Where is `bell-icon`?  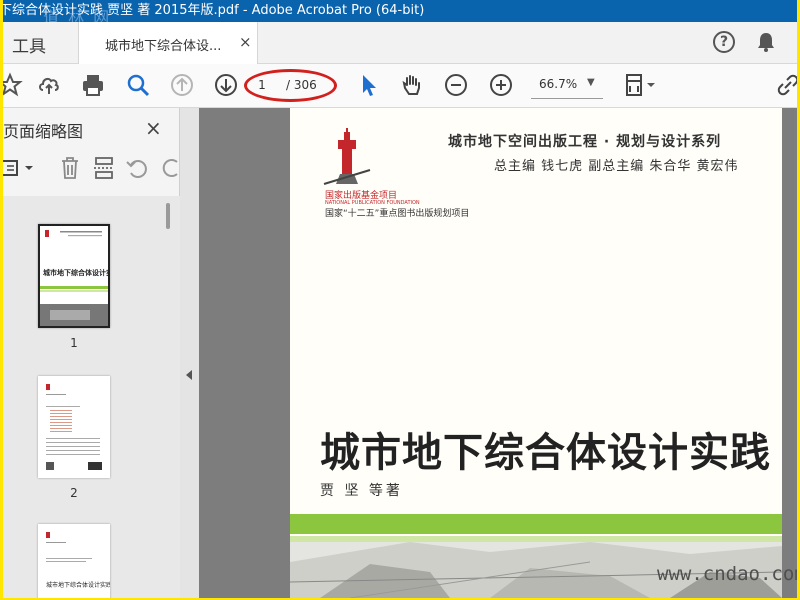
bell-icon is located at coordinates (766, 42).